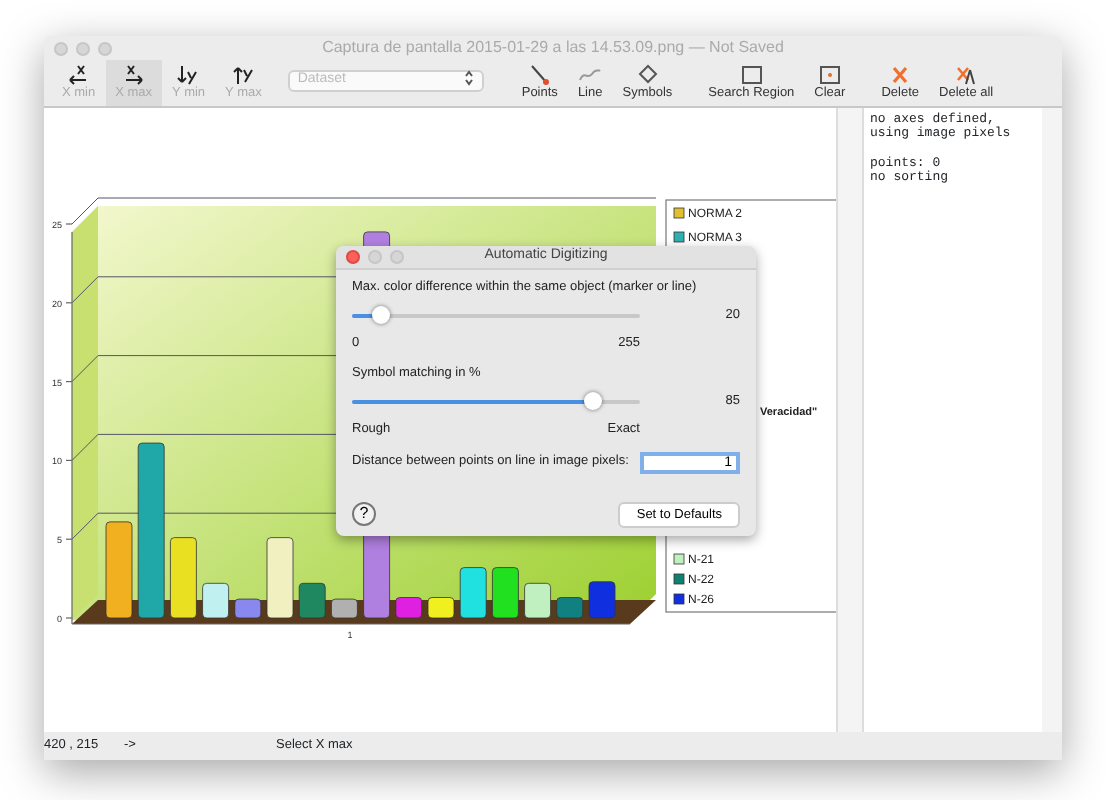  I want to click on help-button: ?, so click(364, 514).